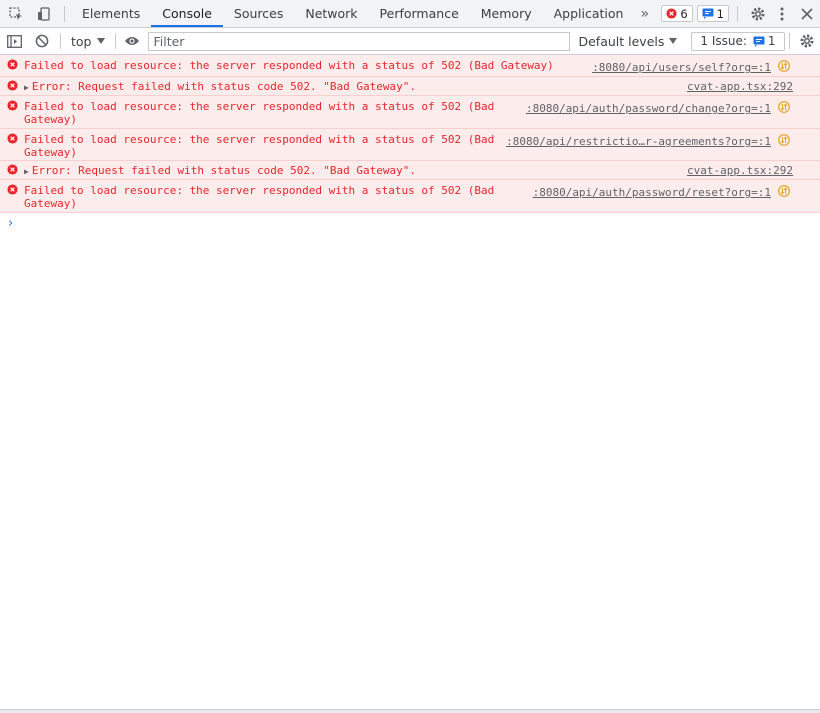  Describe the element at coordinates (42, 41) in the screenshot. I see `clear-console-icon` at that location.